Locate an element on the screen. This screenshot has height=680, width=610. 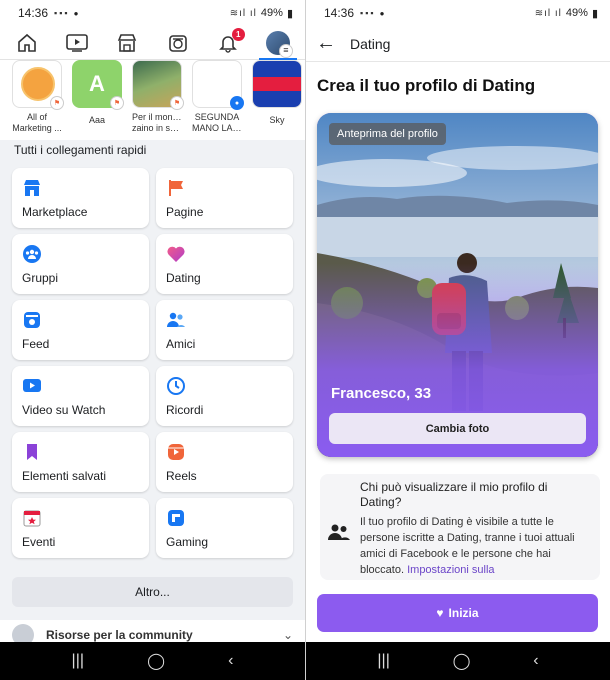
avatar is located at coordinates (279, 44).